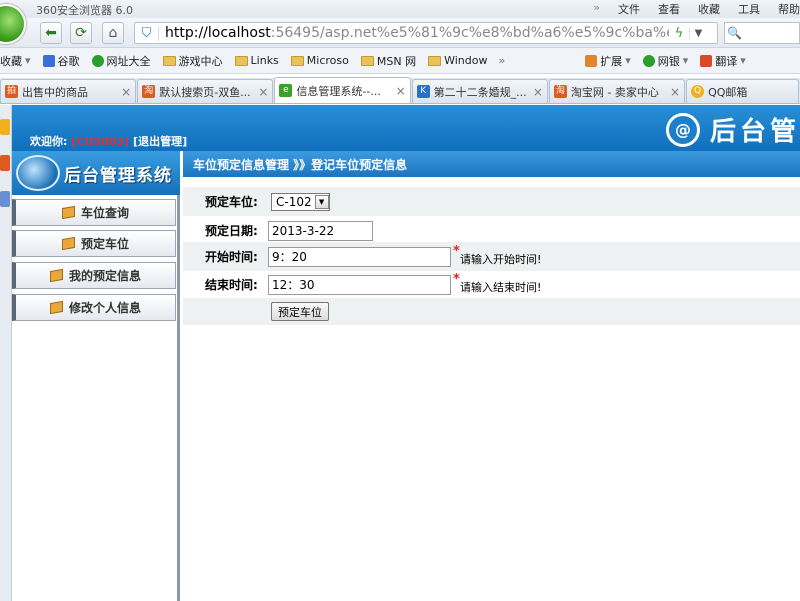 The image size is (800, 601). Describe the element at coordinates (669, 9) in the screenshot. I see `menu-view: 查看` at that location.